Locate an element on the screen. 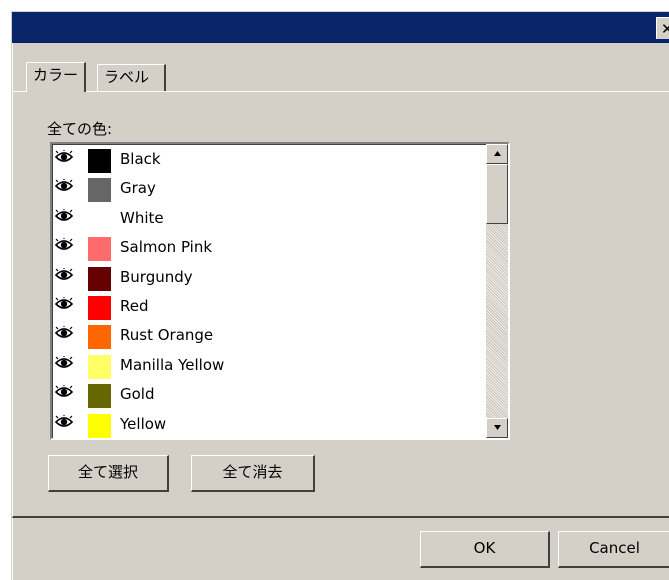  color-name: Burgundy is located at coordinates (156, 276).